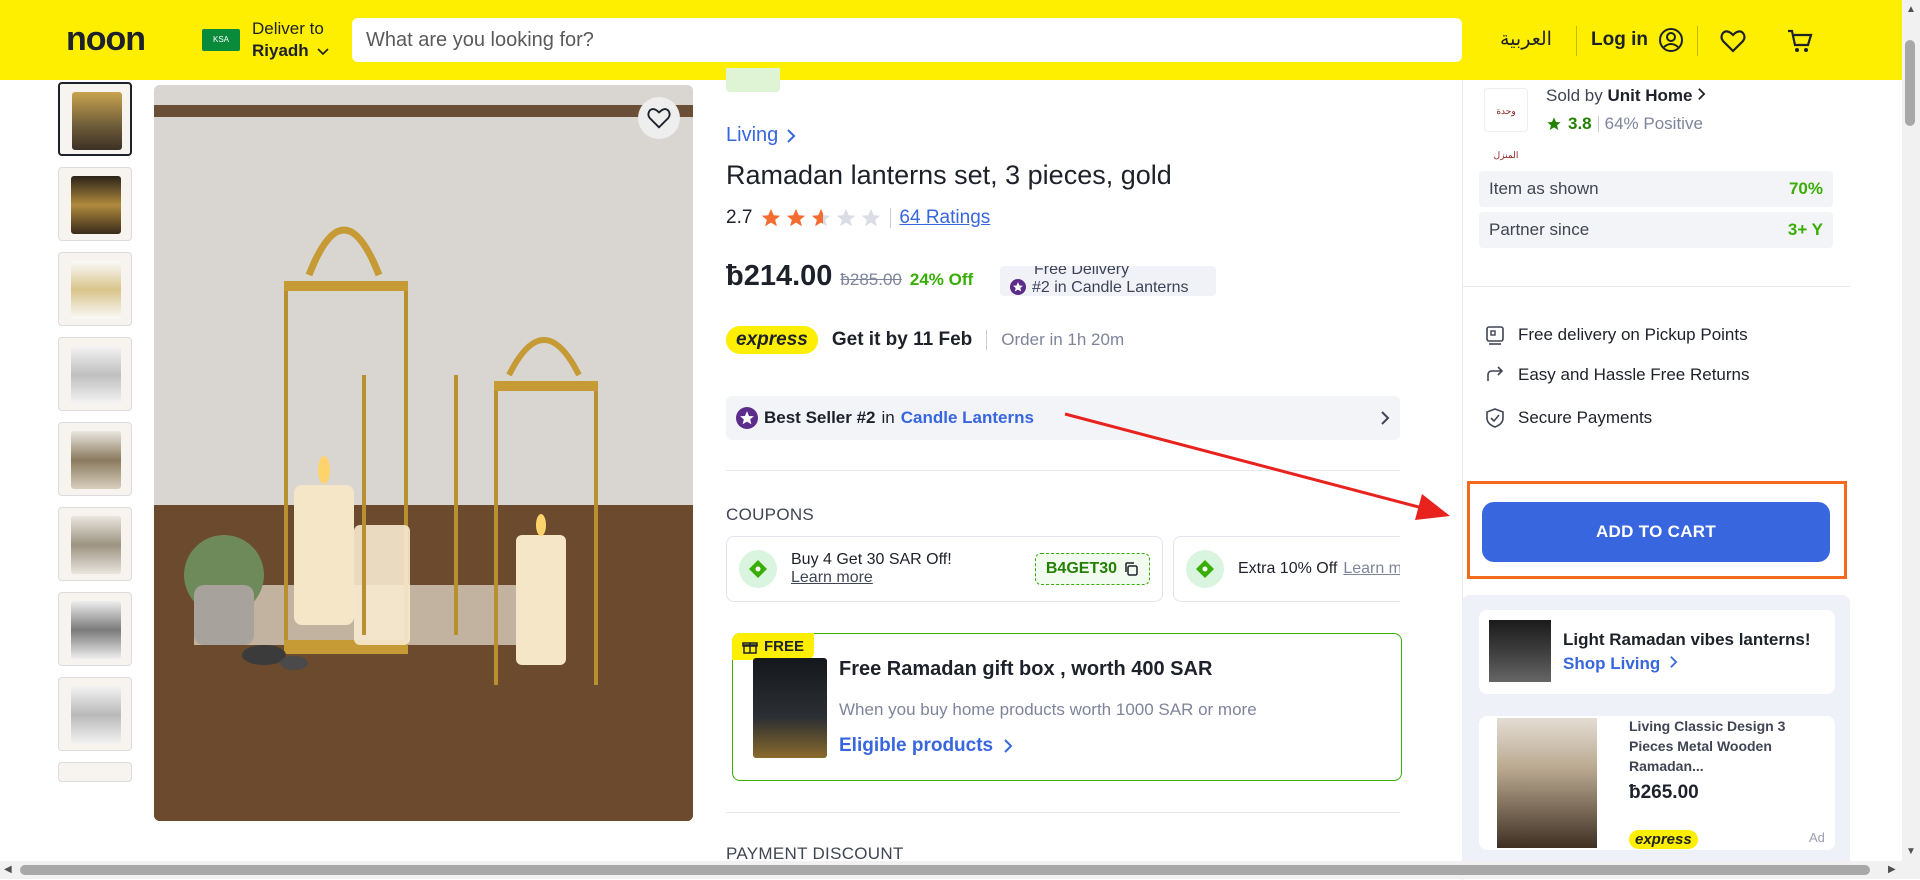  What do you see at coordinates (1063, 339) in the screenshot?
I see `order-countdown: Order in 1h 20m` at bounding box center [1063, 339].